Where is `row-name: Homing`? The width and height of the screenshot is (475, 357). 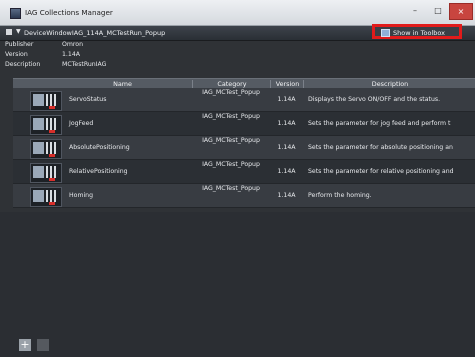 row-name: Homing is located at coordinates (81, 195).